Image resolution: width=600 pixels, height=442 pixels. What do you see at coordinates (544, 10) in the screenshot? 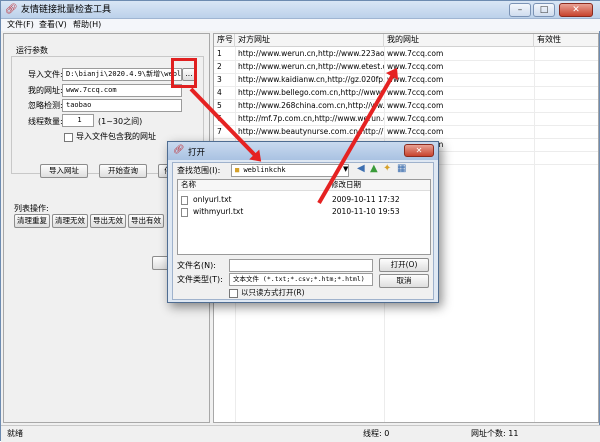
I see `maximize-button: □` at bounding box center [544, 10].